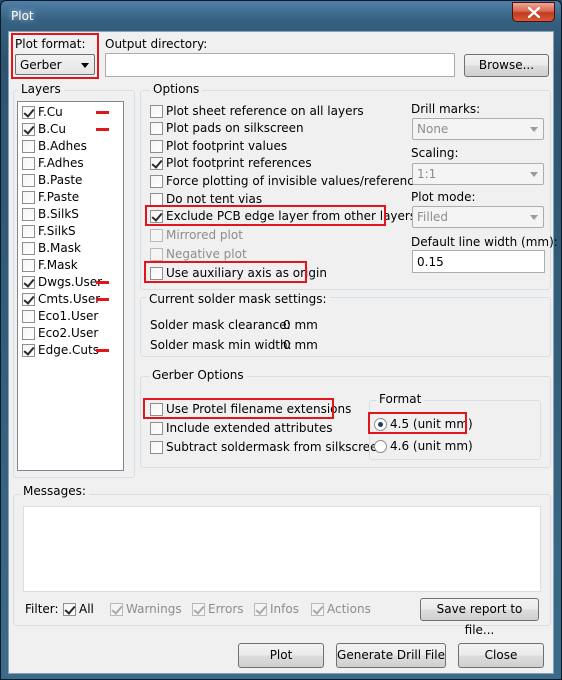 This screenshot has height=680, width=562. What do you see at coordinates (72, 112) in the screenshot?
I see `layer-row-f-cu: F.Cu` at bounding box center [72, 112].